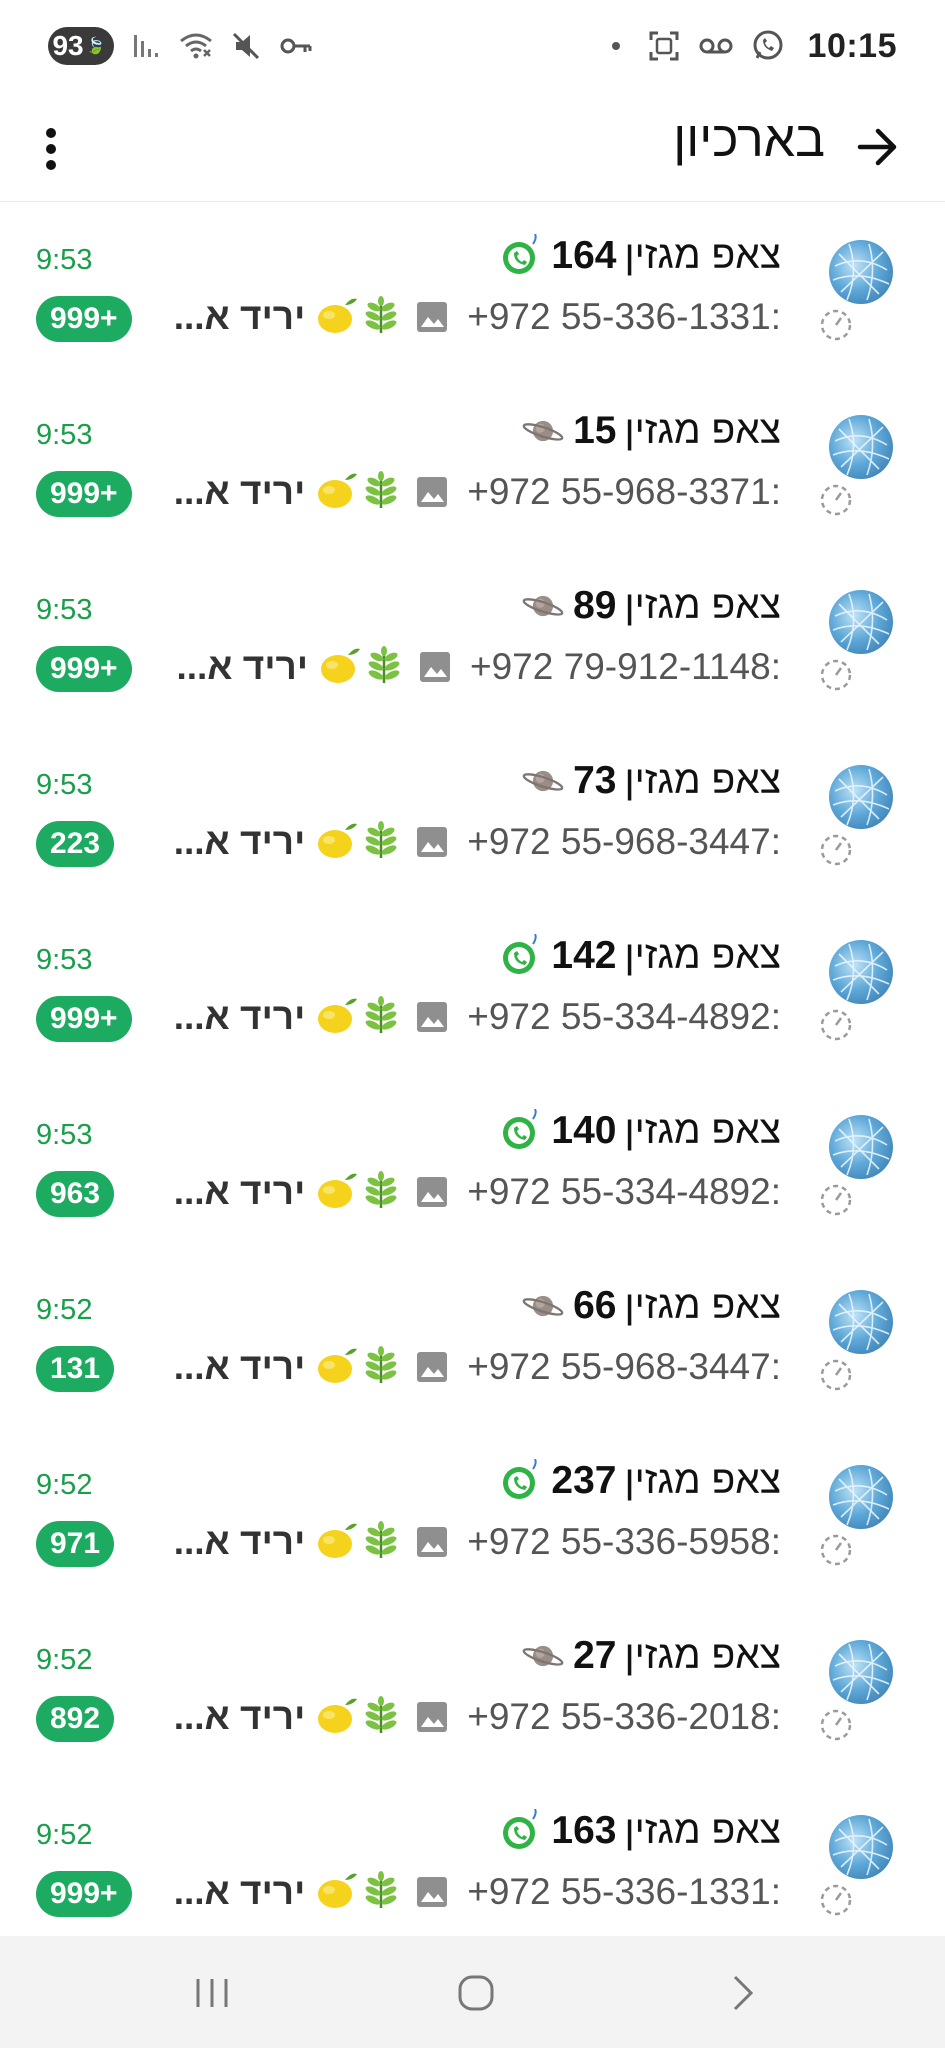 The width and height of the screenshot is (945, 2048). I want to click on chat-name-number: 164, so click(584, 255).